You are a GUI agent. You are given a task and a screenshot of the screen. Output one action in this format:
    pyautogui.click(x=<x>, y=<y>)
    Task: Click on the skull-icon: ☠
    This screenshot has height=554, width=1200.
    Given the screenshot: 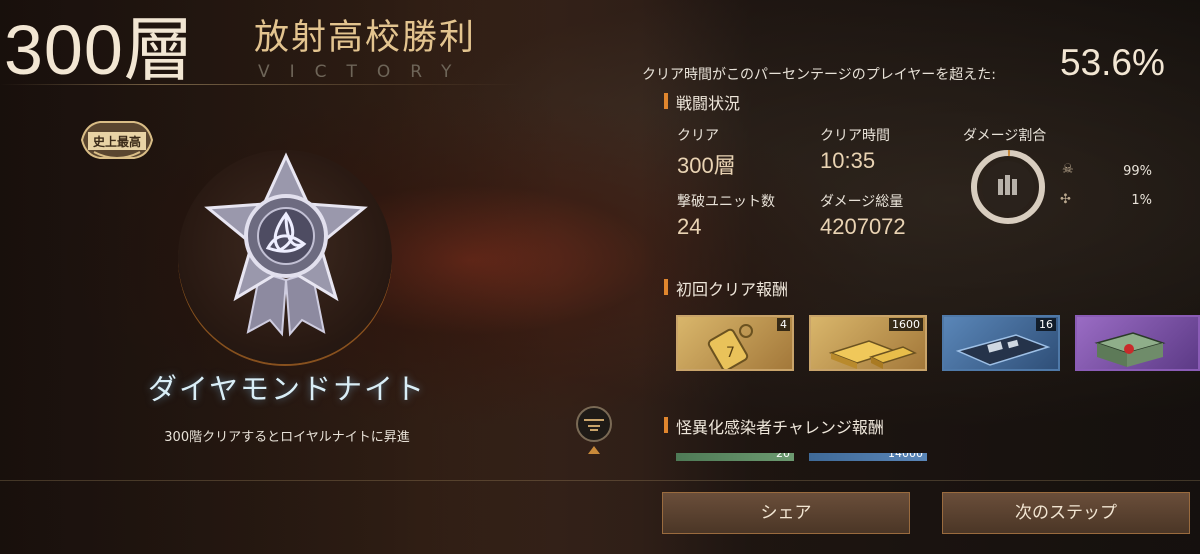 What is the action you would take?
    pyautogui.click(x=1068, y=169)
    